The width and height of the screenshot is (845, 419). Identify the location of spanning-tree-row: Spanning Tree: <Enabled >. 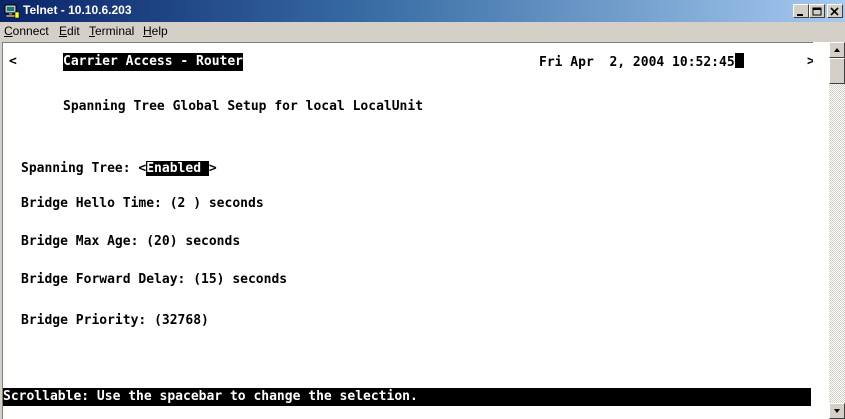
(119, 169).